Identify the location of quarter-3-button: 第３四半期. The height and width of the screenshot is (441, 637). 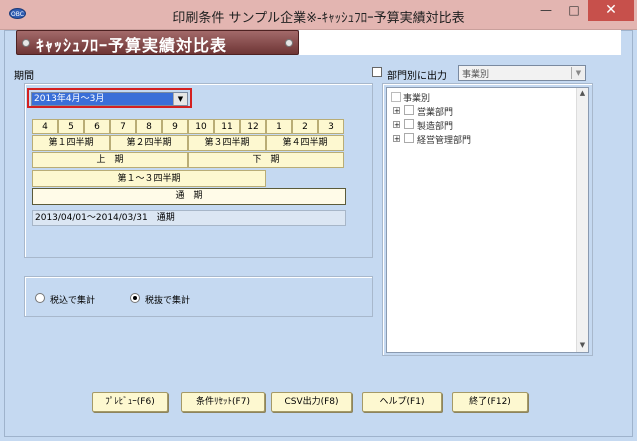
(227, 143).